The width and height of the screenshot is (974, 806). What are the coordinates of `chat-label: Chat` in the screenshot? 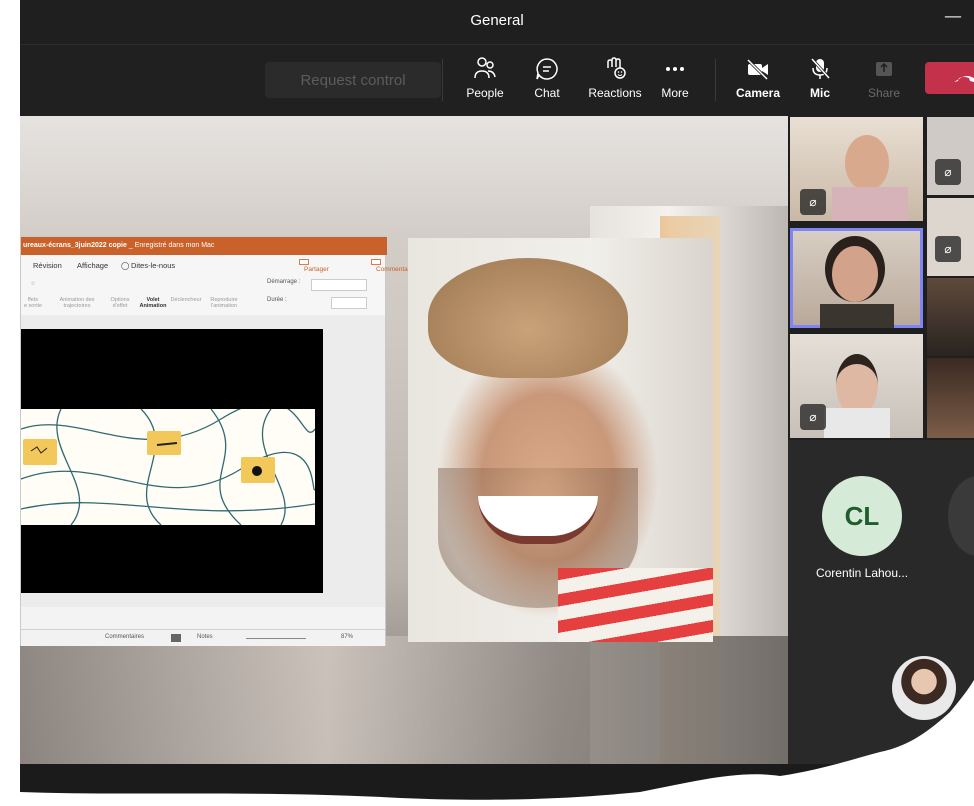 It's located at (547, 93).